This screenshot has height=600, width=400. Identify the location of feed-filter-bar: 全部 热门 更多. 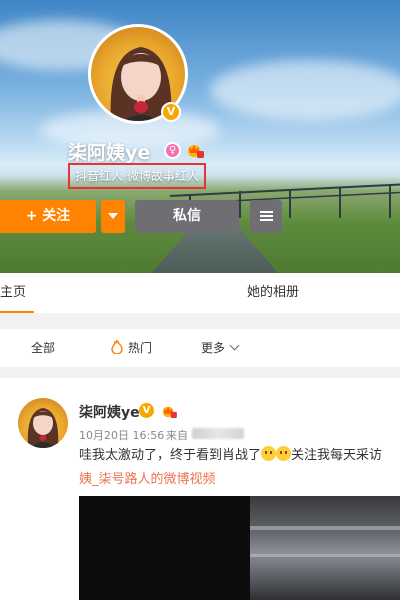
(200, 348).